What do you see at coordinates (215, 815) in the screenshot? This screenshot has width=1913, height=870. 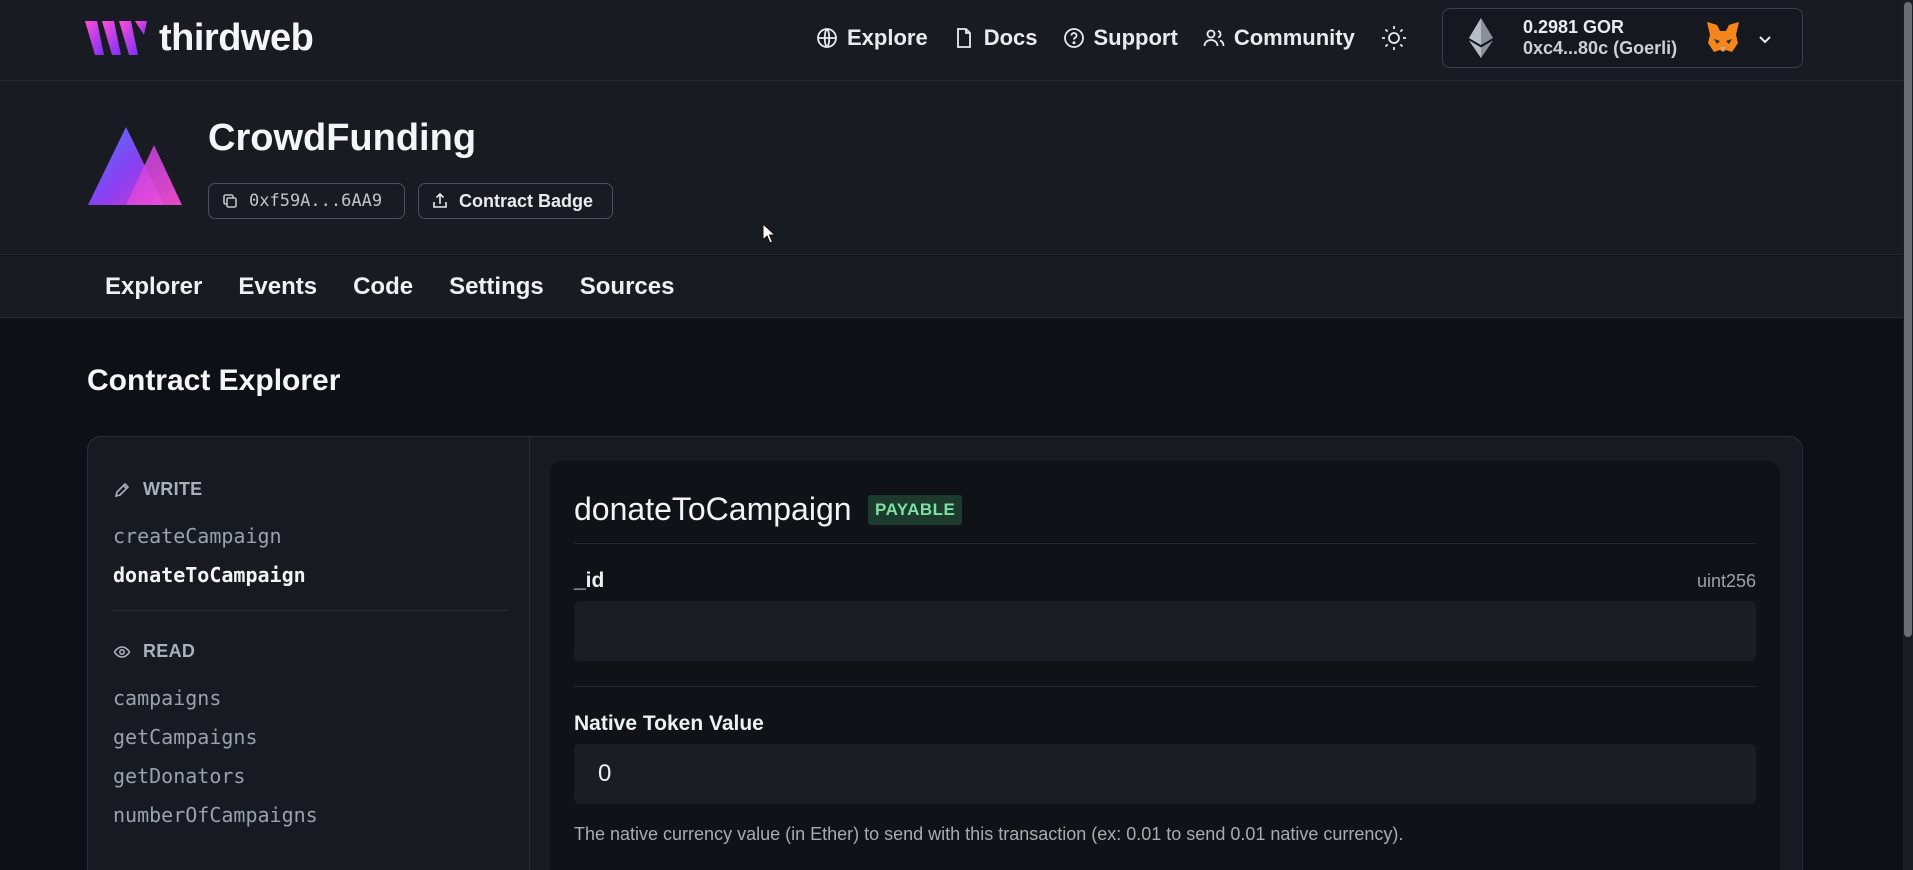 I see `function-item-numberOfCampaigns: numberOfCampaigns` at bounding box center [215, 815].